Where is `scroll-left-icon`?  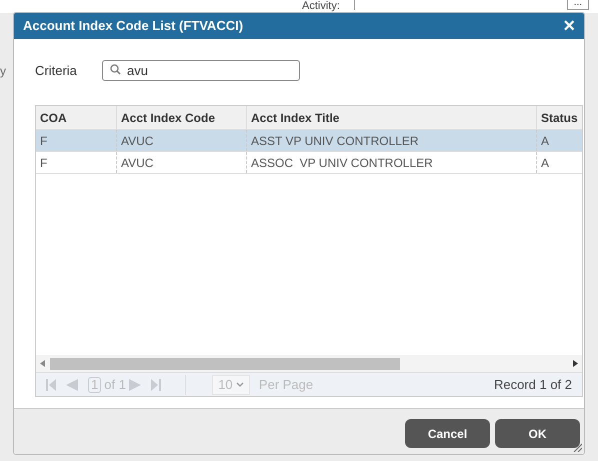
scroll-left-icon is located at coordinates (42, 363).